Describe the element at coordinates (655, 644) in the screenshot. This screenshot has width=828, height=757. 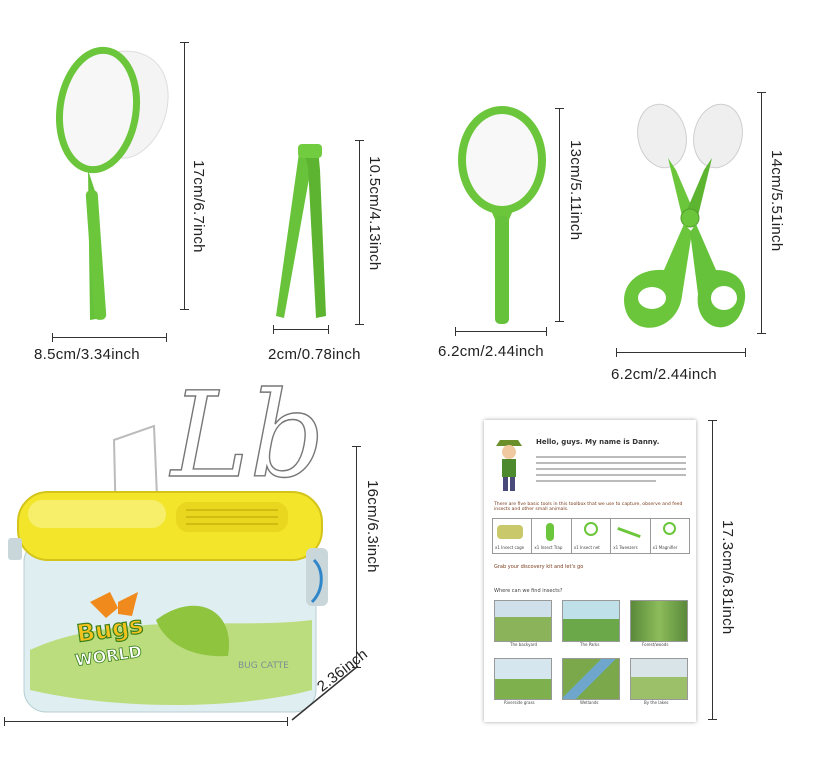
I see `scene-label-forest: Forest/woods` at that location.